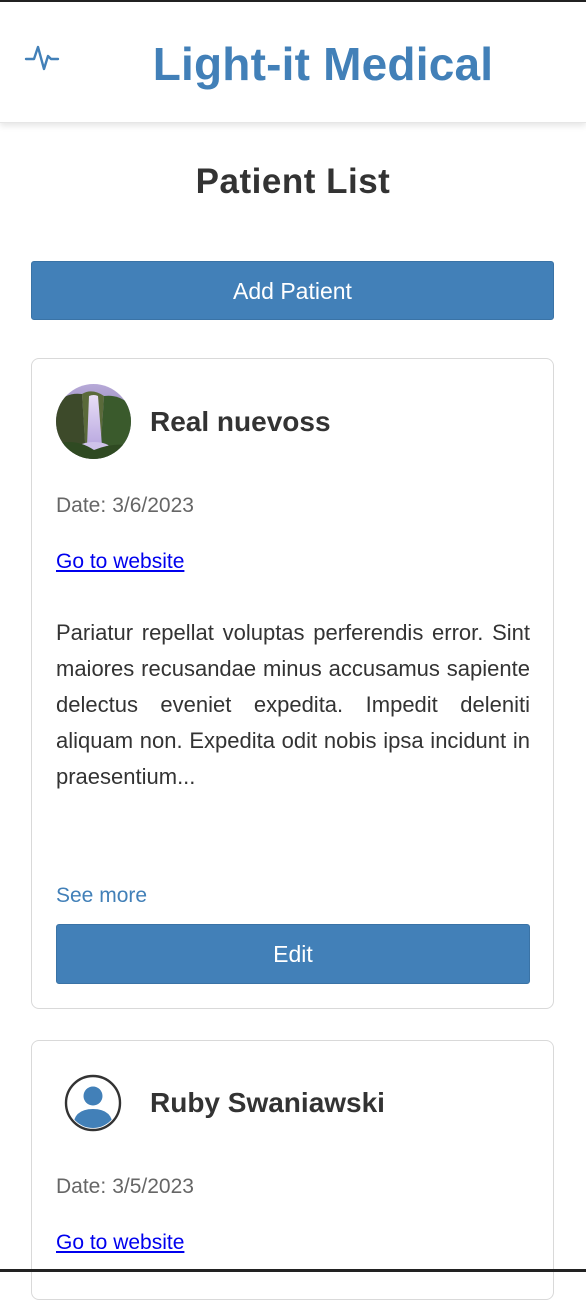 Image resolution: width=586 pixels, height=1300 pixels. I want to click on user-circle-icon, so click(93, 1103).